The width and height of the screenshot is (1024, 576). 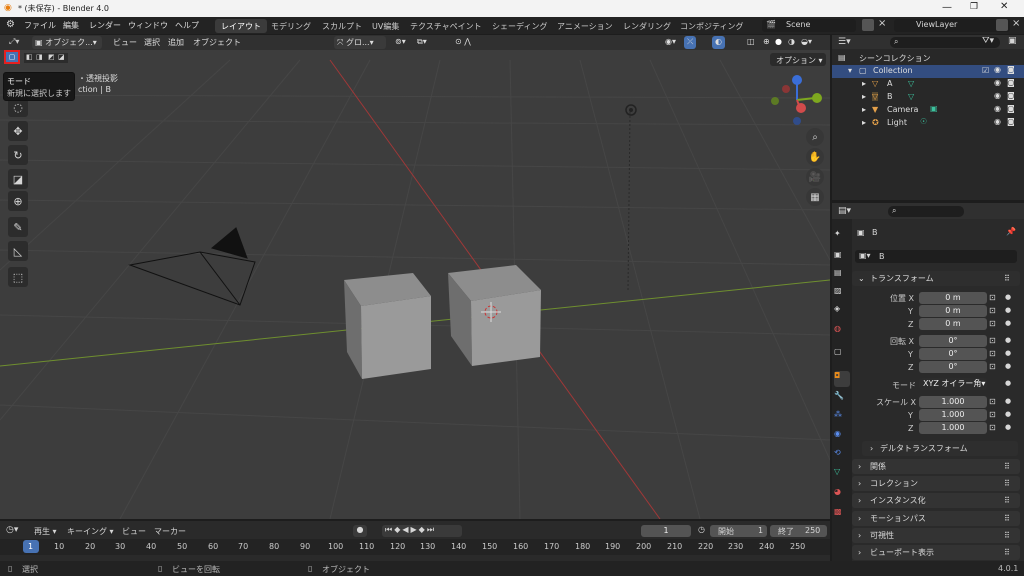 I want to click on outliner-item-camera: ▸ ▼ Camera ▣ ◉ ◙, so click(x=928, y=110).